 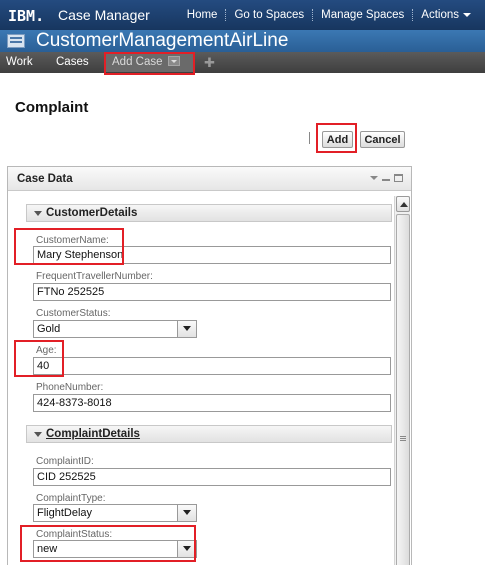 What do you see at coordinates (362, 15) in the screenshot?
I see `nav-manage-spaces: Manage Spaces` at bounding box center [362, 15].